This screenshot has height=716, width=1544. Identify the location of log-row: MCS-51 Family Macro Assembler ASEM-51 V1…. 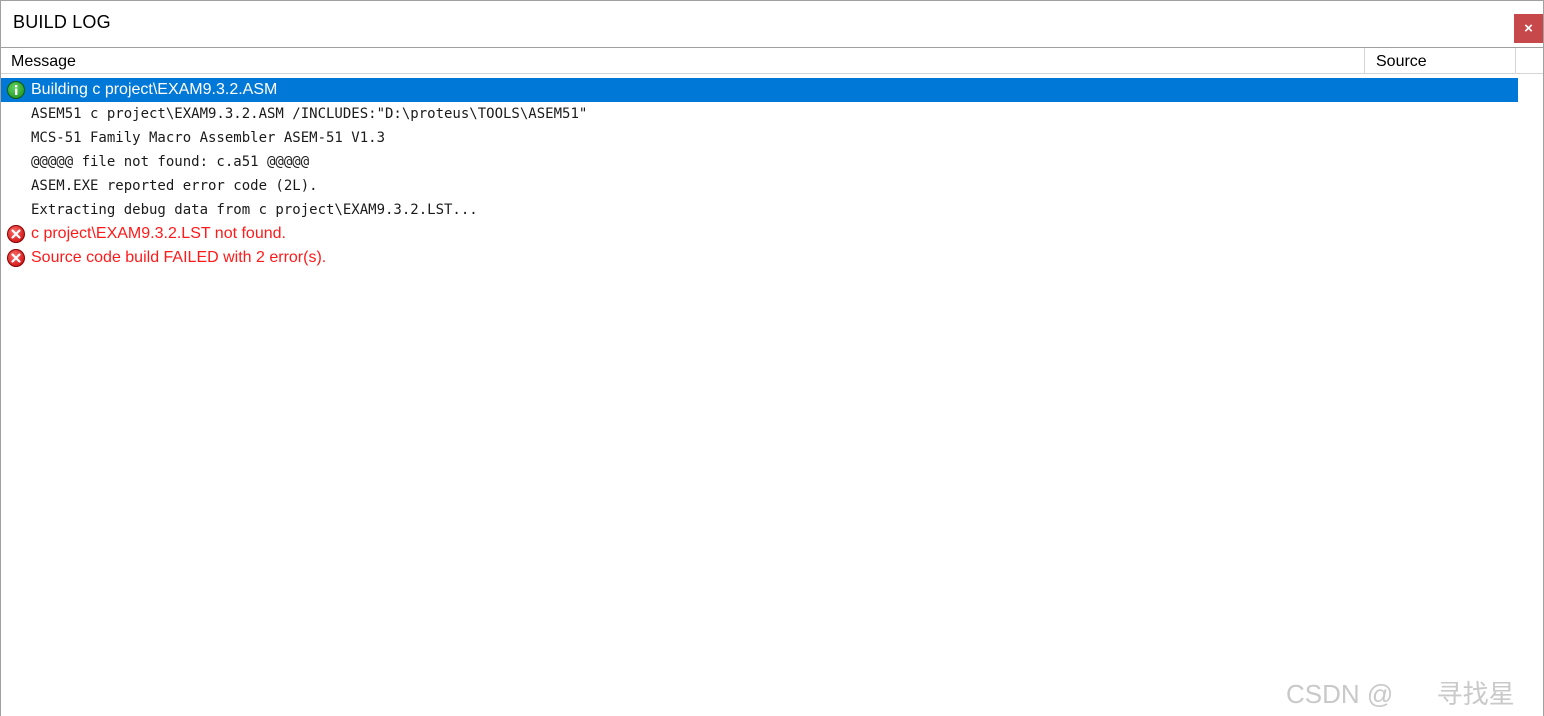
(759, 138).